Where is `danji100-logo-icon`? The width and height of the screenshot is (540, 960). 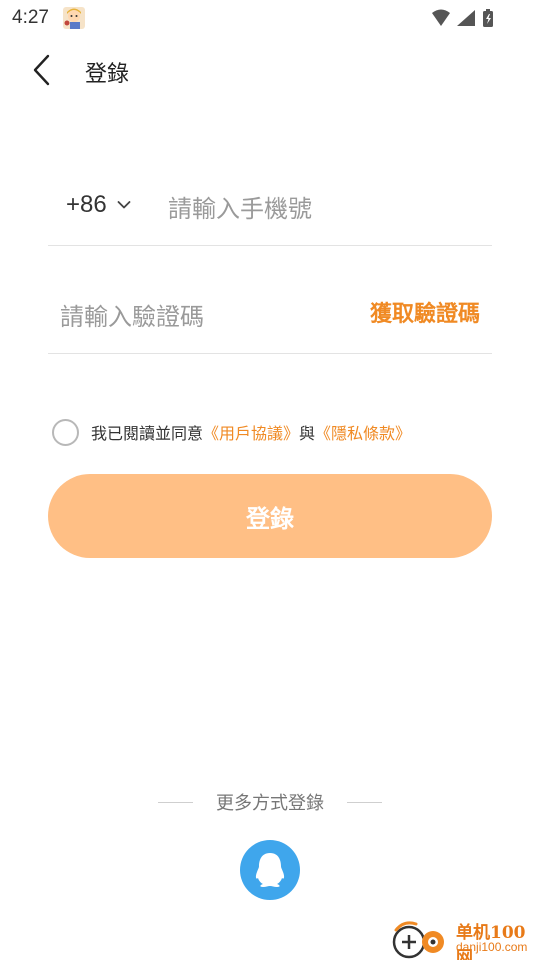 danji100-logo-icon is located at coordinates (418, 940).